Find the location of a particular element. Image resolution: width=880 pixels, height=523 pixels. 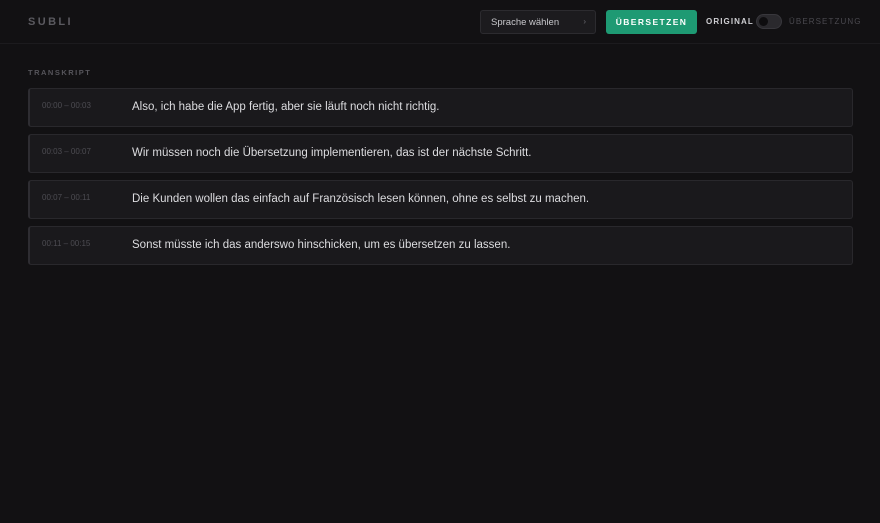

segment-timestamp: 00:03 – 00:07 is located at coordinates (66, 151).